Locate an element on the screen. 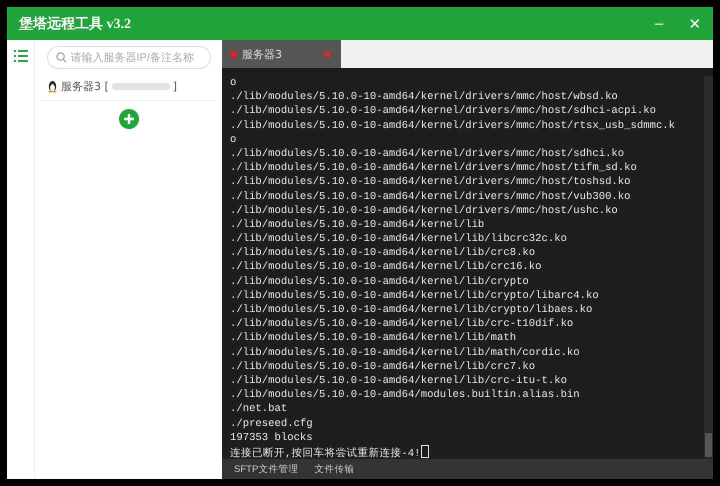  search-field: 请输入服务器IP/备注名称 is located at coordinates (128, 57).